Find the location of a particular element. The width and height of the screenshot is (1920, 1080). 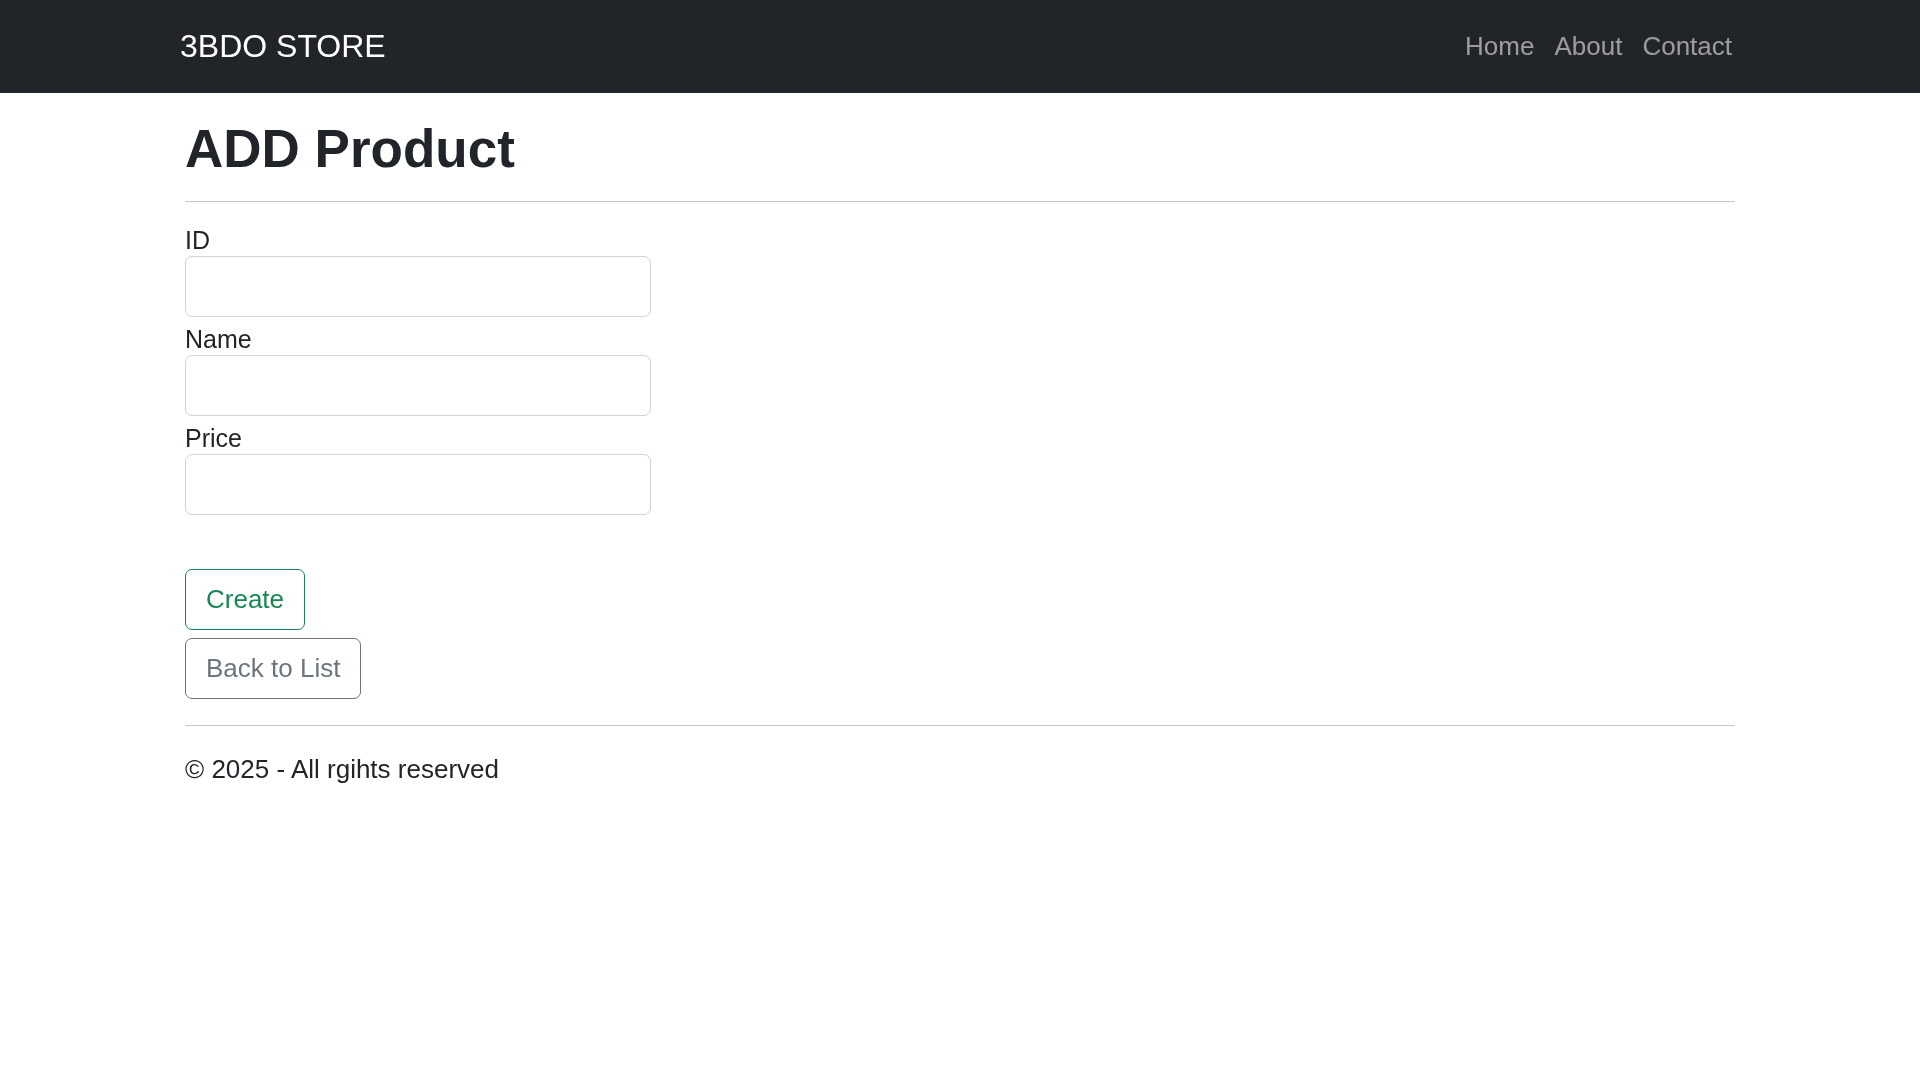

footer-text: © 2025 - All rgihts reserved is located at coordinates (342, 769).